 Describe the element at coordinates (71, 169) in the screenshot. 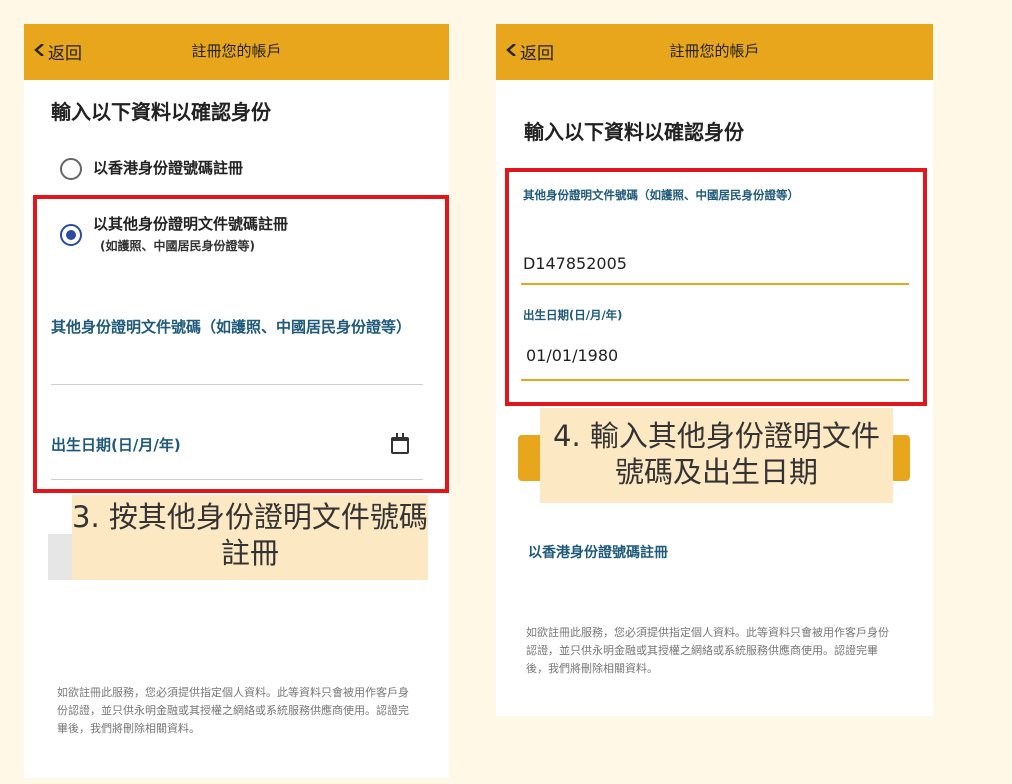

I see `radio-hkid` at that location.